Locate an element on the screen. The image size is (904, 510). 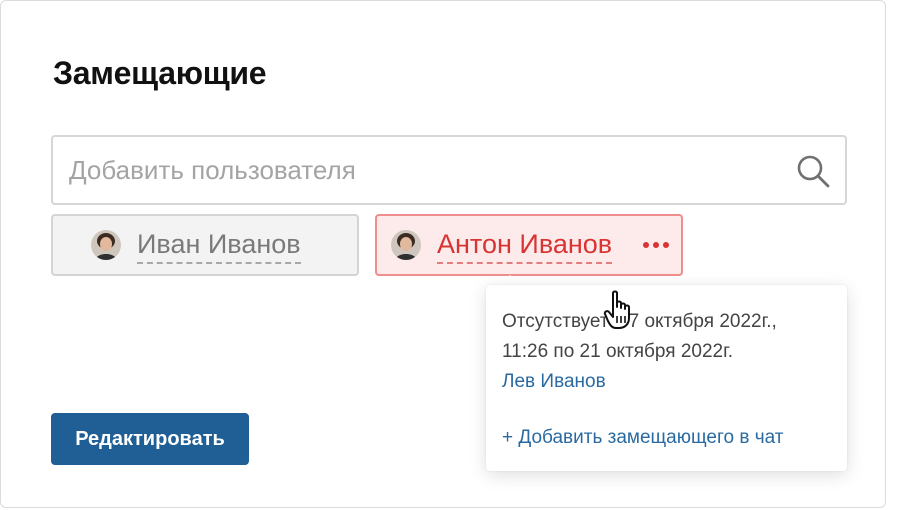
popover-arrow is located at coordinates (510, 280).